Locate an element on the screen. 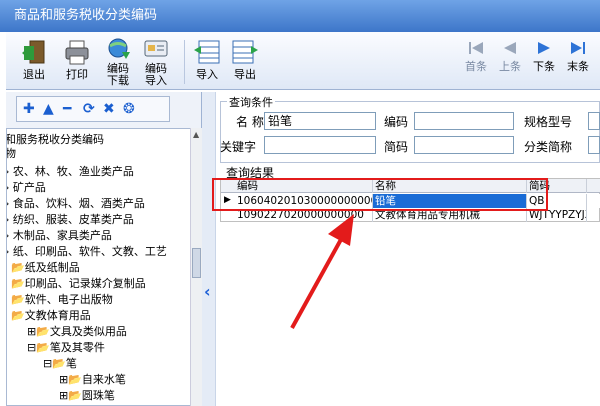  toolbar: 退出 打印 编码 下载 编码 导入 导入 导出 首条 上条 下条 末条 is located at coordinates (303, 61).